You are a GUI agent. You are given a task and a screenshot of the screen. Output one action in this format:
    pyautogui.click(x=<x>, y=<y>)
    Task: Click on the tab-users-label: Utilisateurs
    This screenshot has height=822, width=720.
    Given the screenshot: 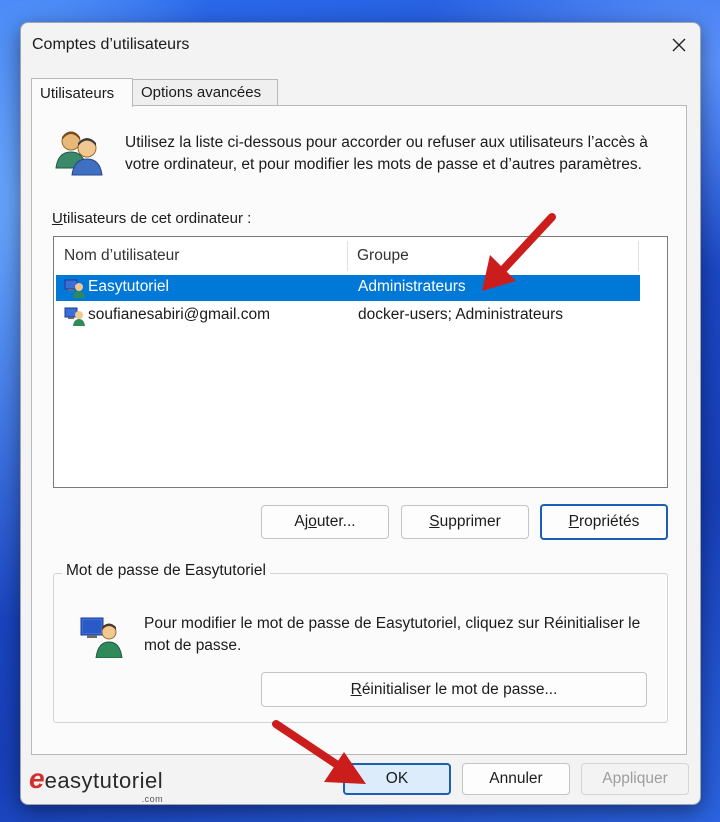 What is the action you would take?
    pyautogui.click(x=77, y=93)
    